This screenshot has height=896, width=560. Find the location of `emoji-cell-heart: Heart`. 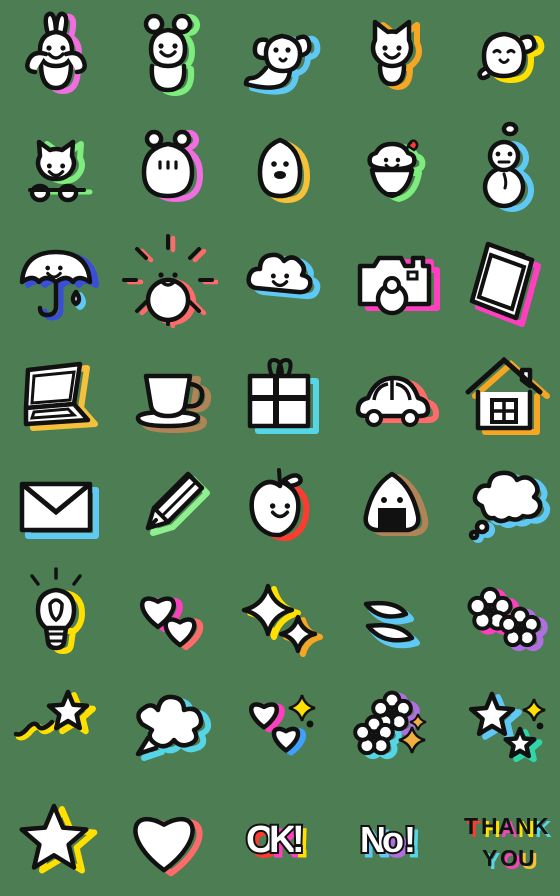

emoji-cell-heart: Heart is located at coordinates (168, 840).